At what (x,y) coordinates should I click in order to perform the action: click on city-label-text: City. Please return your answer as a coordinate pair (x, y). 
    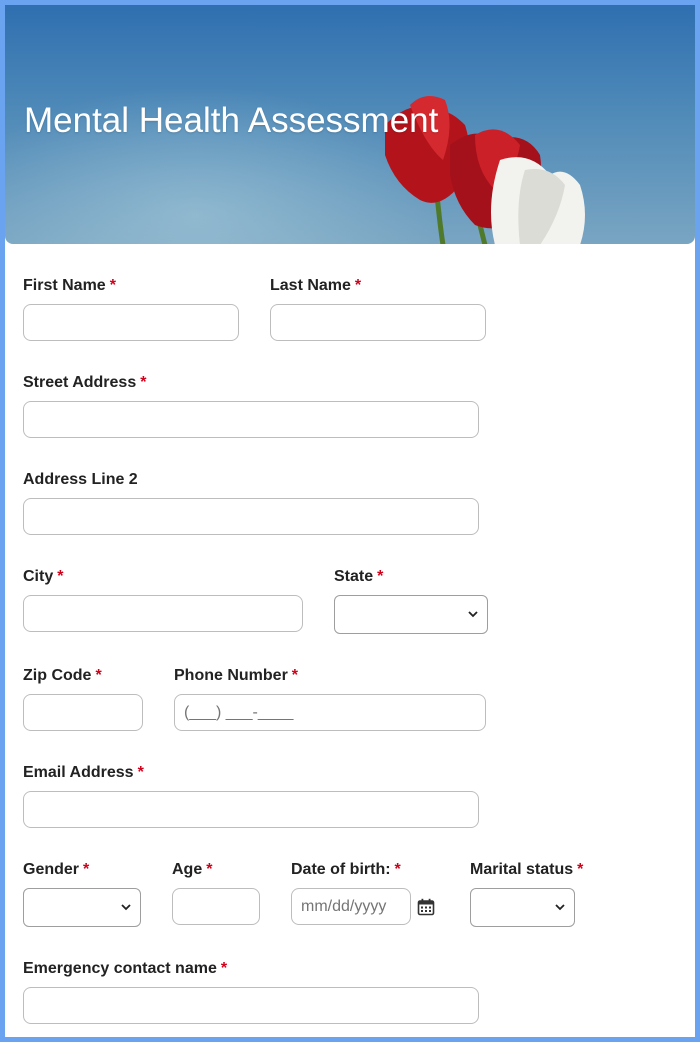
    Looking at the image, I should click on (38, 576).